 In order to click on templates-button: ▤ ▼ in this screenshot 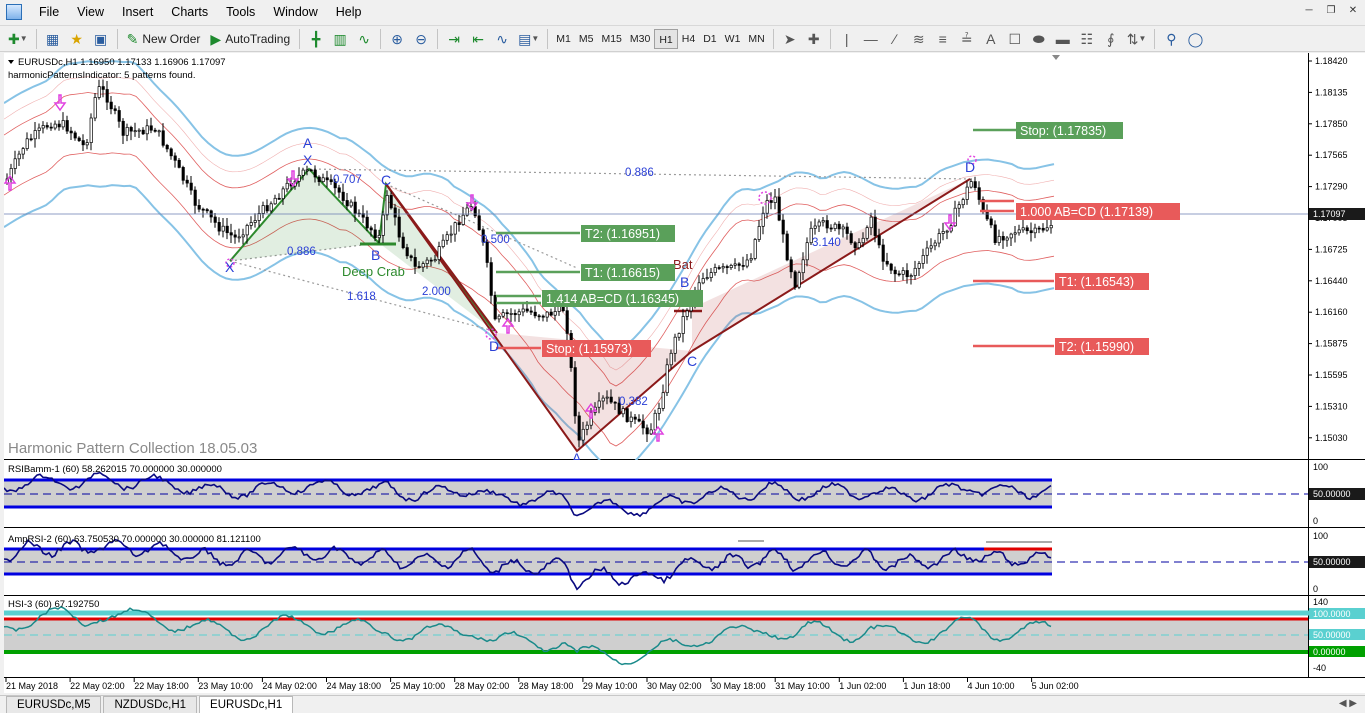, I will do `click(528, 39)`.